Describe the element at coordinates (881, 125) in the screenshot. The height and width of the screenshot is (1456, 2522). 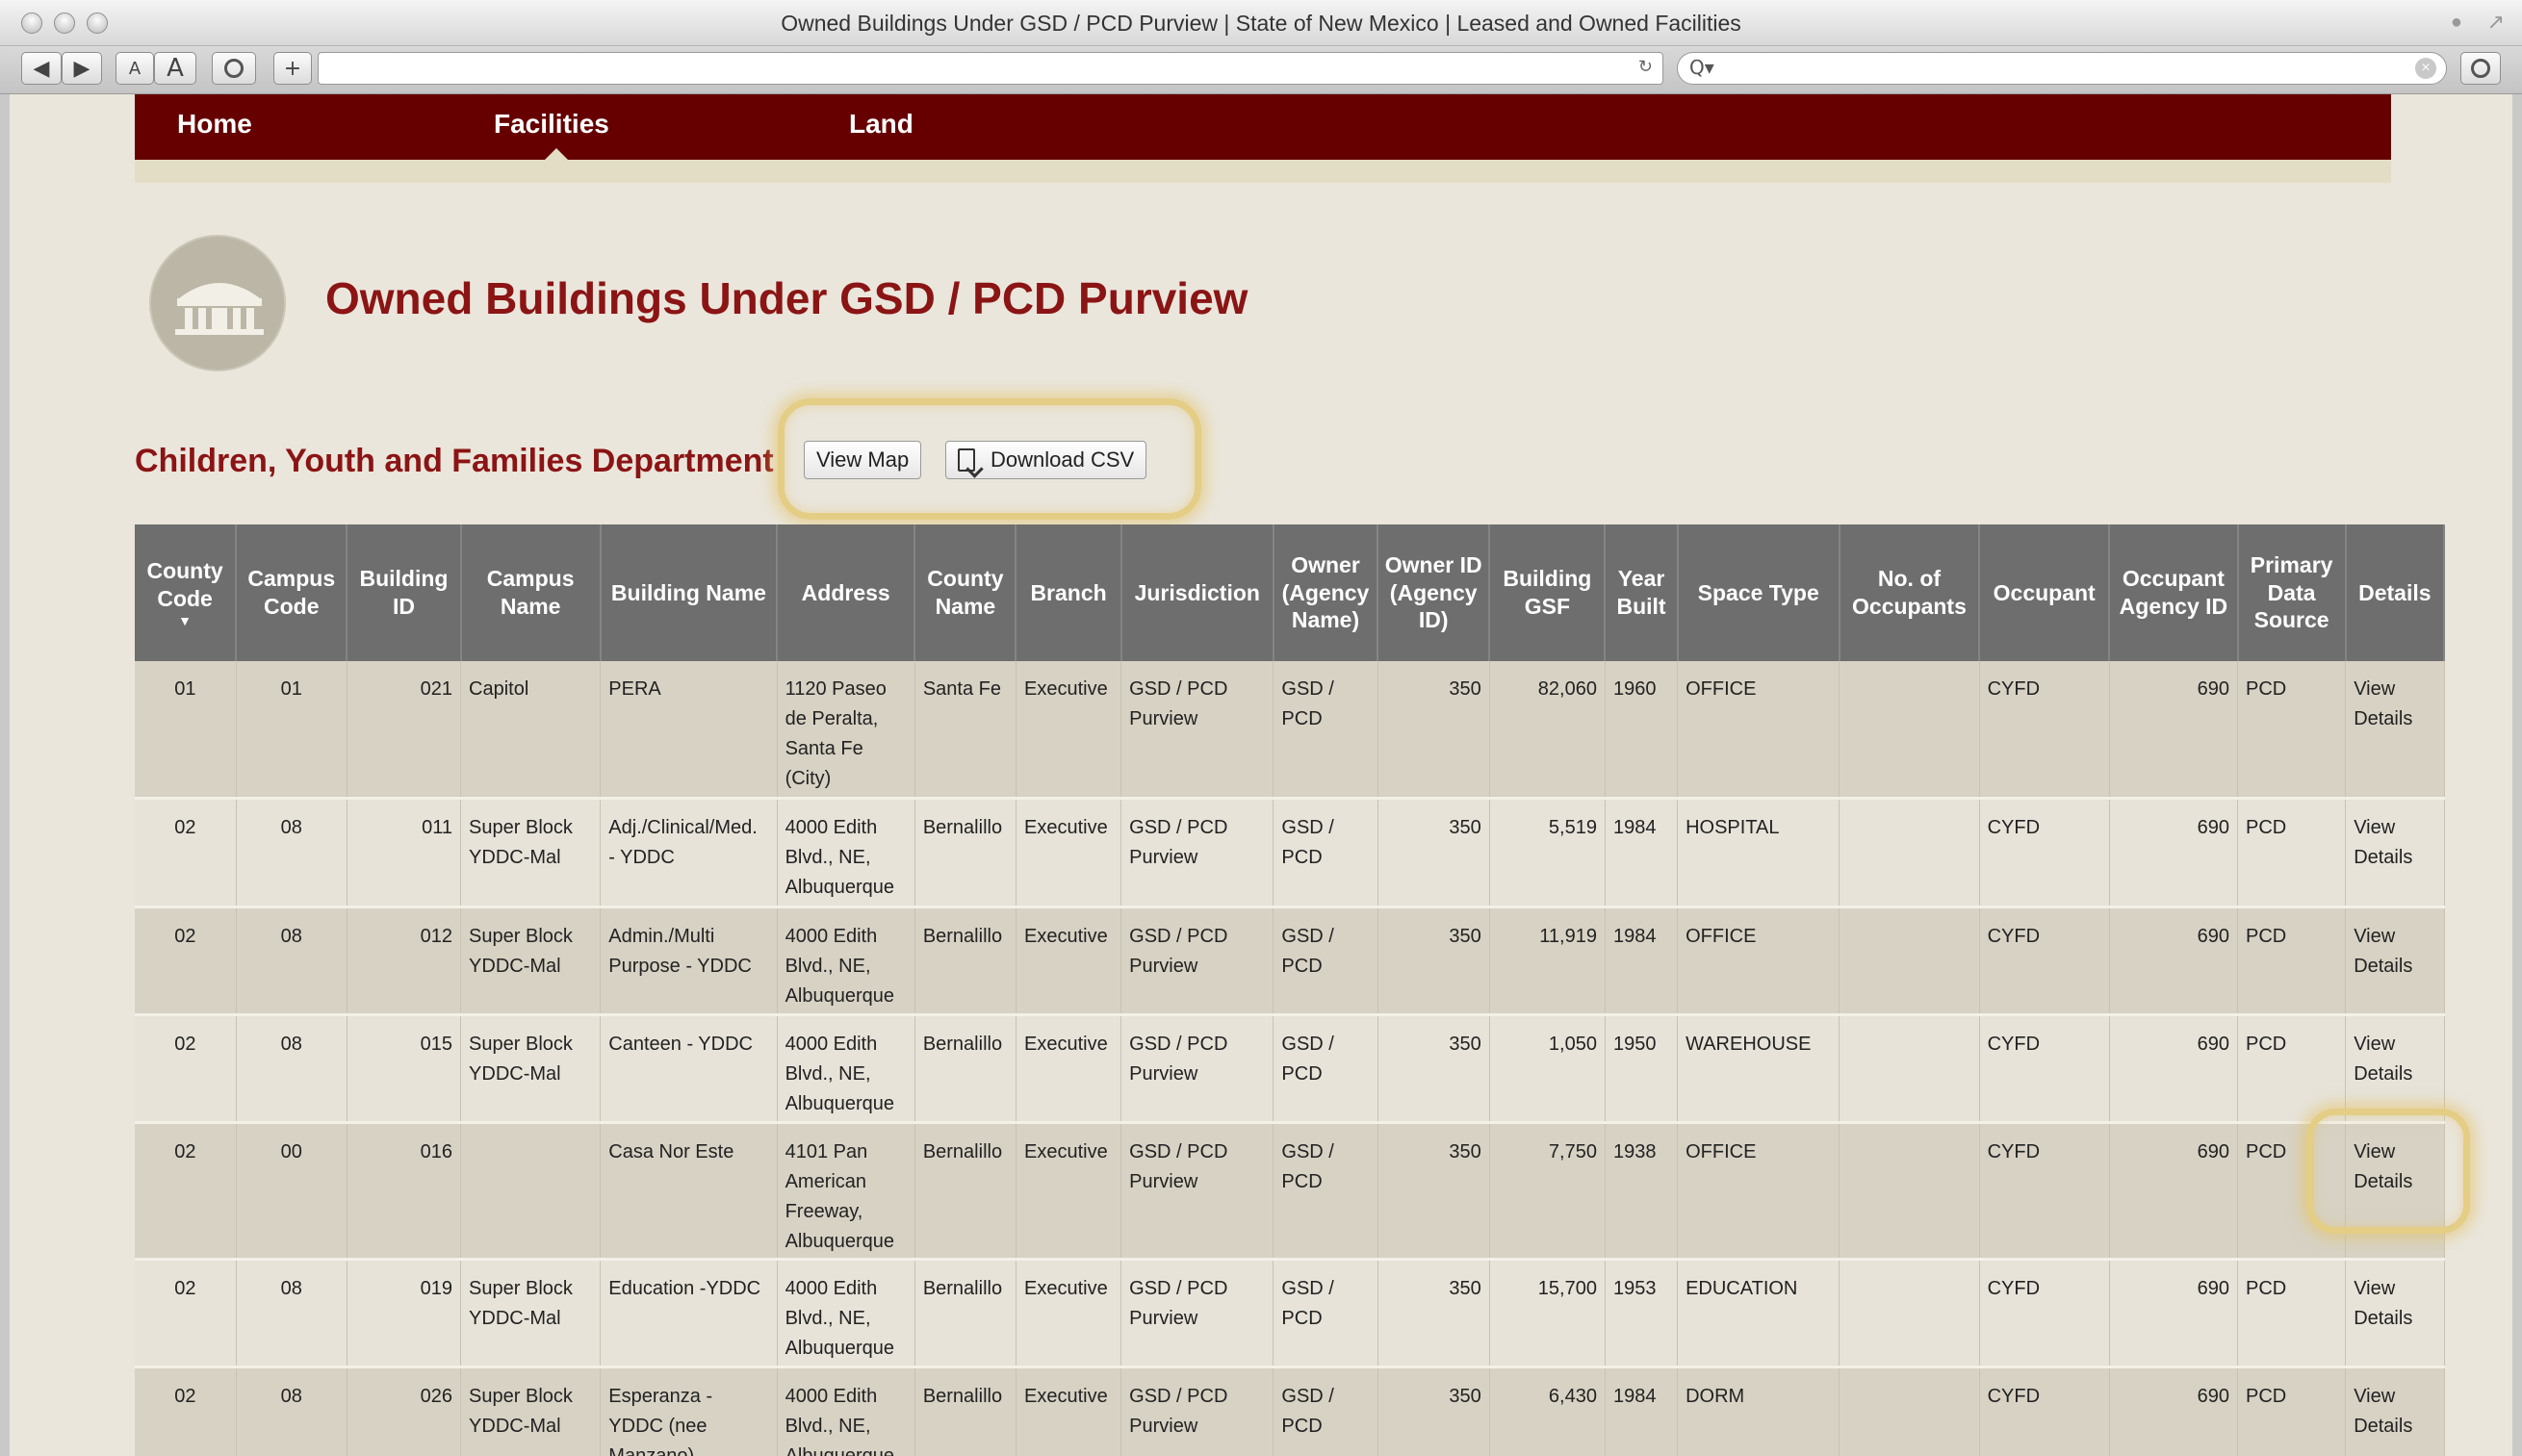
I see `nav-land: Land` at that location.